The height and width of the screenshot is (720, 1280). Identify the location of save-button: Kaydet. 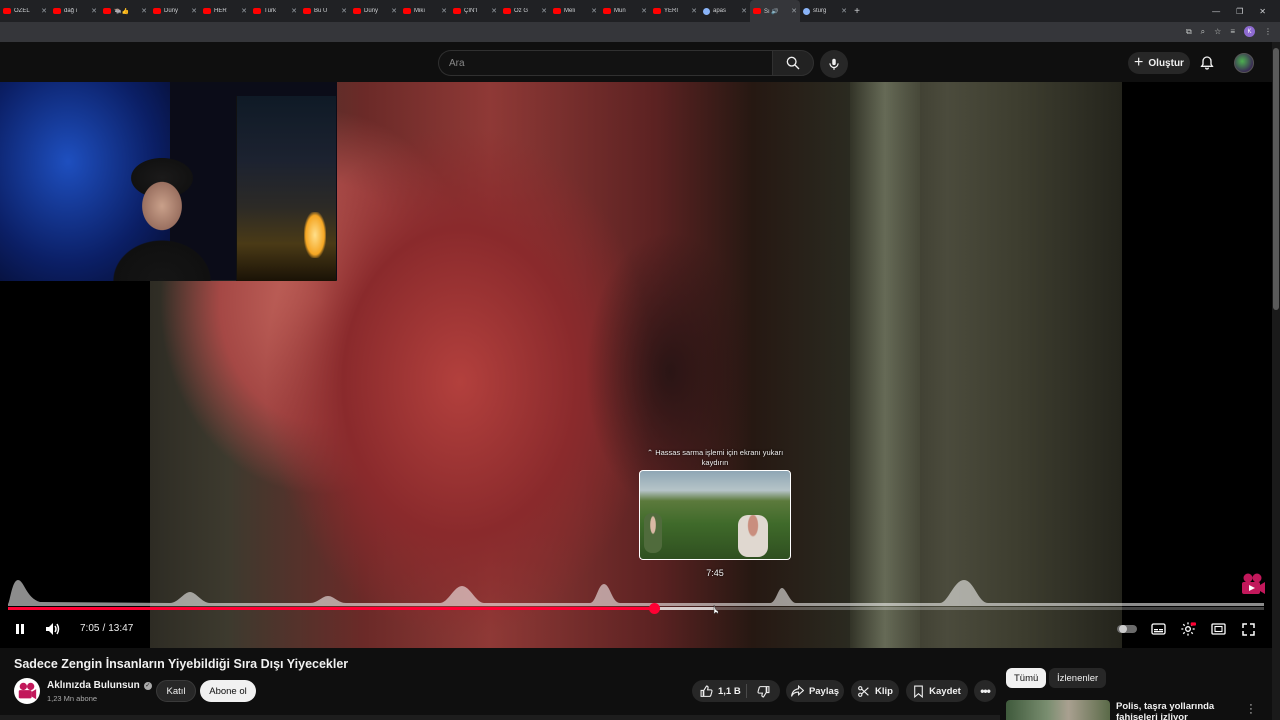
(937, 691).